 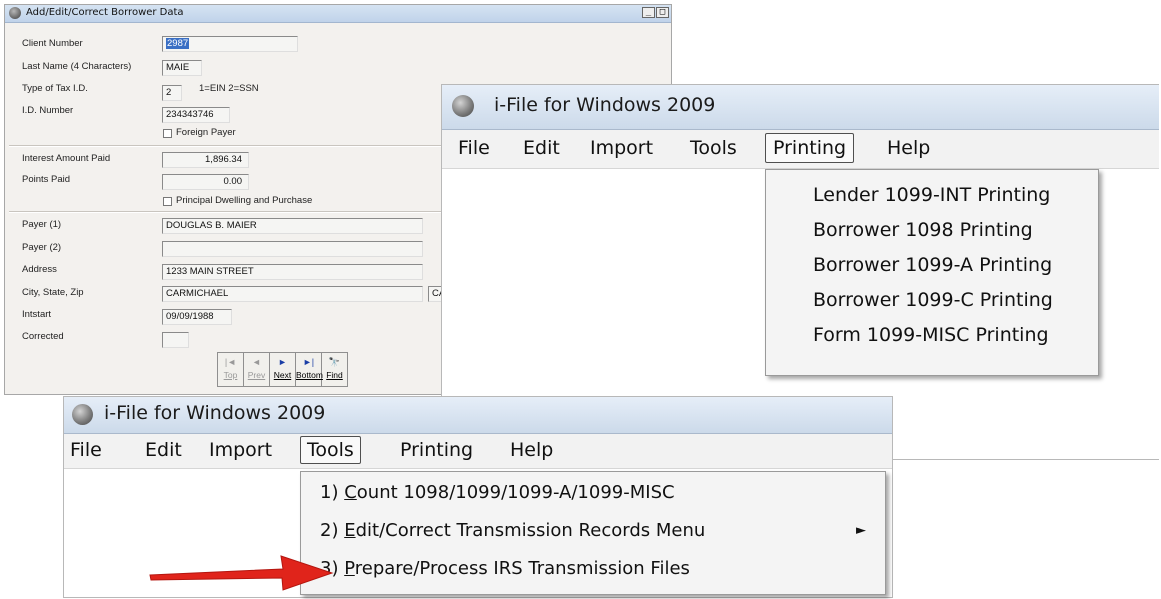 What do you see at coordinates (55, 88) in the screenshot?
I see `tax-id-type-label: Type of Tax I.D.` at bounding box center [55, 88].